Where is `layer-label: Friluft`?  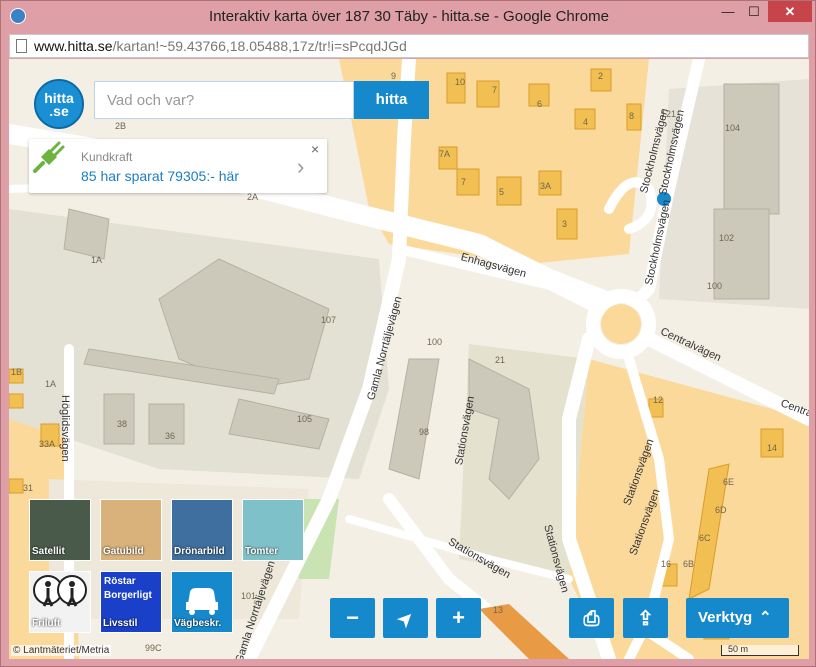
layer-label: Friluft is located at coordinates (46, 623).